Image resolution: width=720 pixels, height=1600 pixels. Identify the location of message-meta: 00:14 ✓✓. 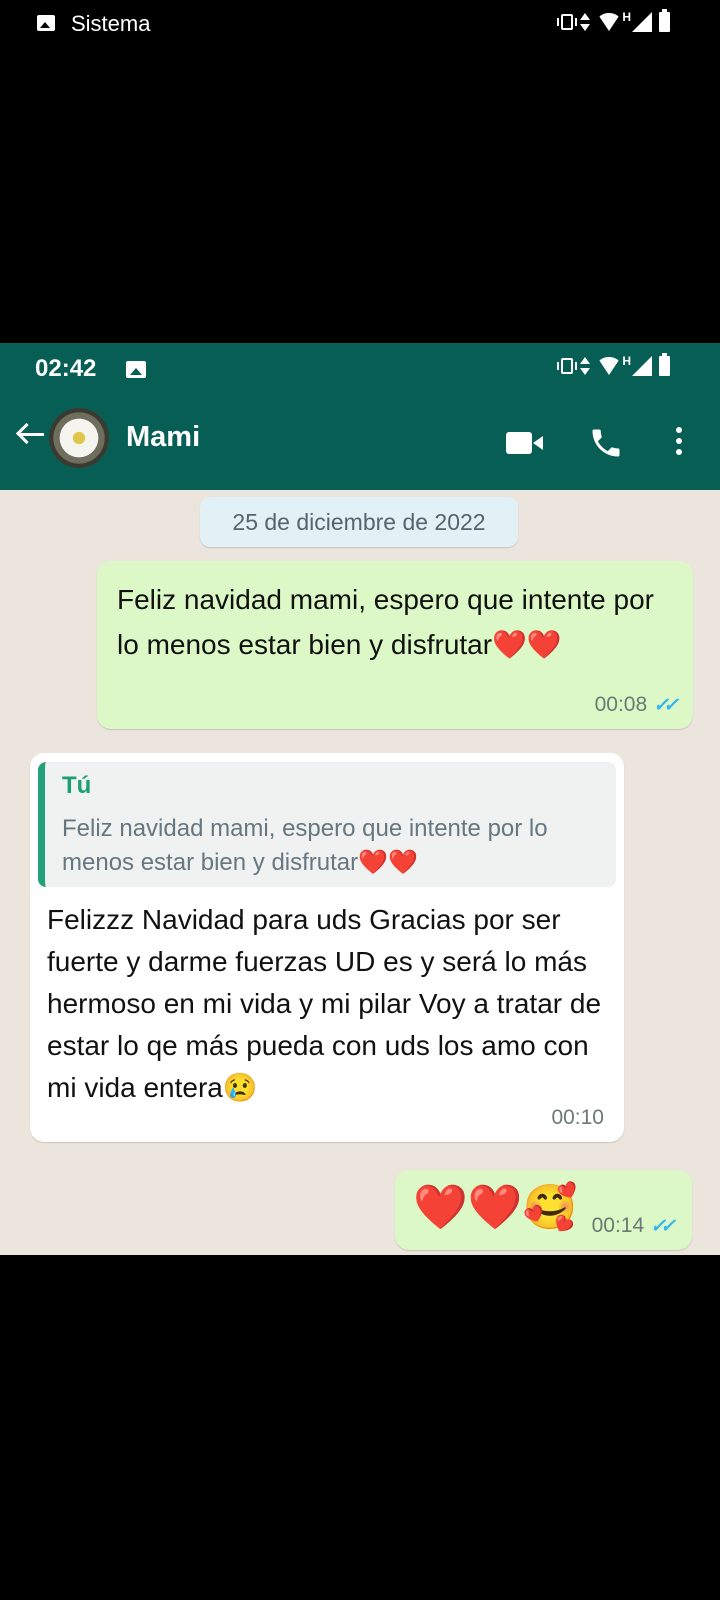
(633, 1226).